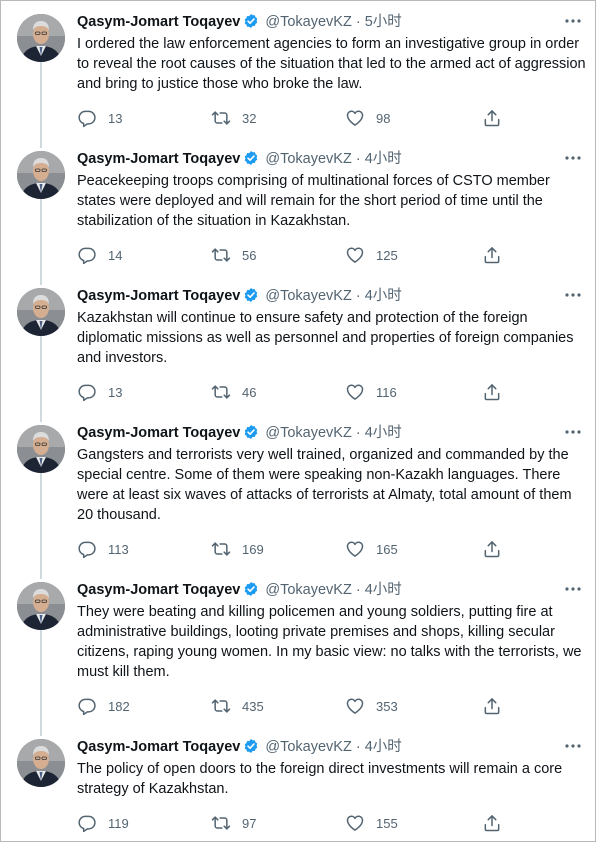 Image resolution: width=596 pixels, height=842 pixels. I want to click on retweet-button: 46, so click(233, 392).